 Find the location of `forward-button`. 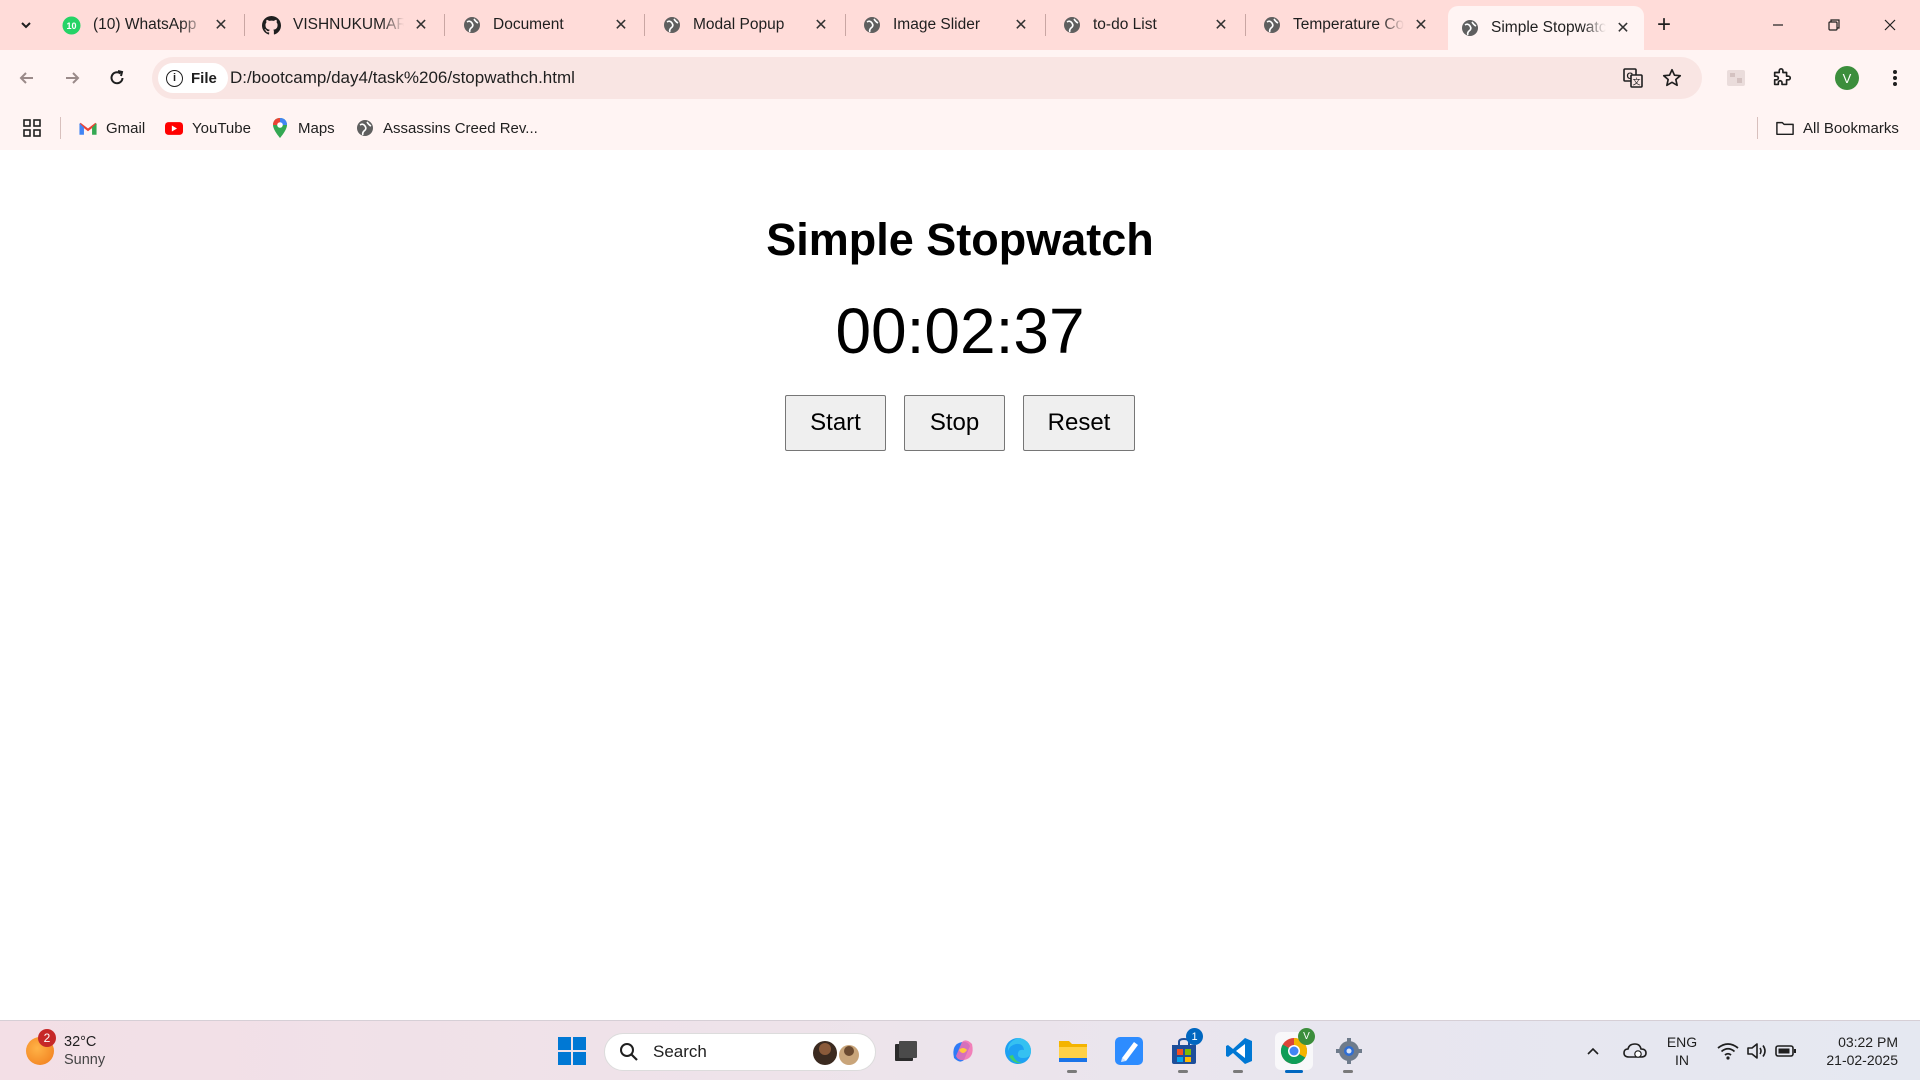

forward-button is located at coordinates (72, 78).